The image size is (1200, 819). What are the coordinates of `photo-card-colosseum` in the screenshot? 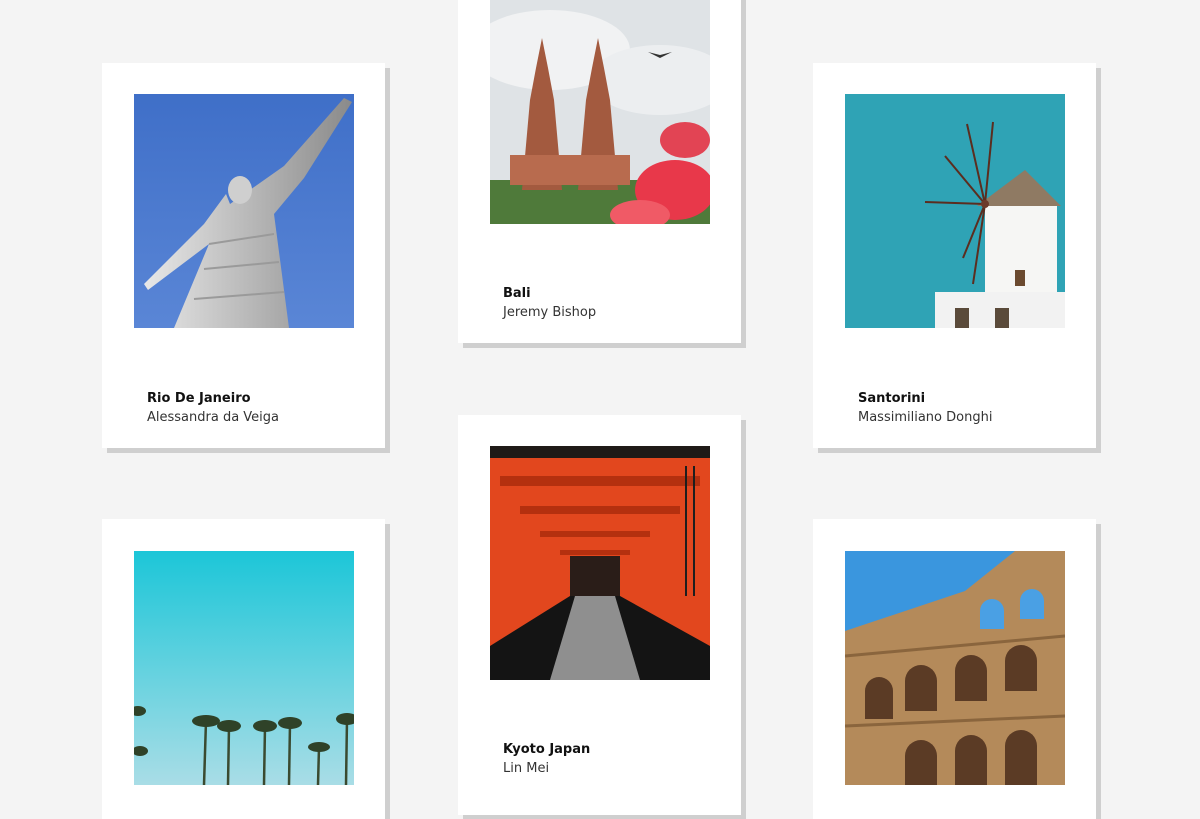 It's located at (954, 669).